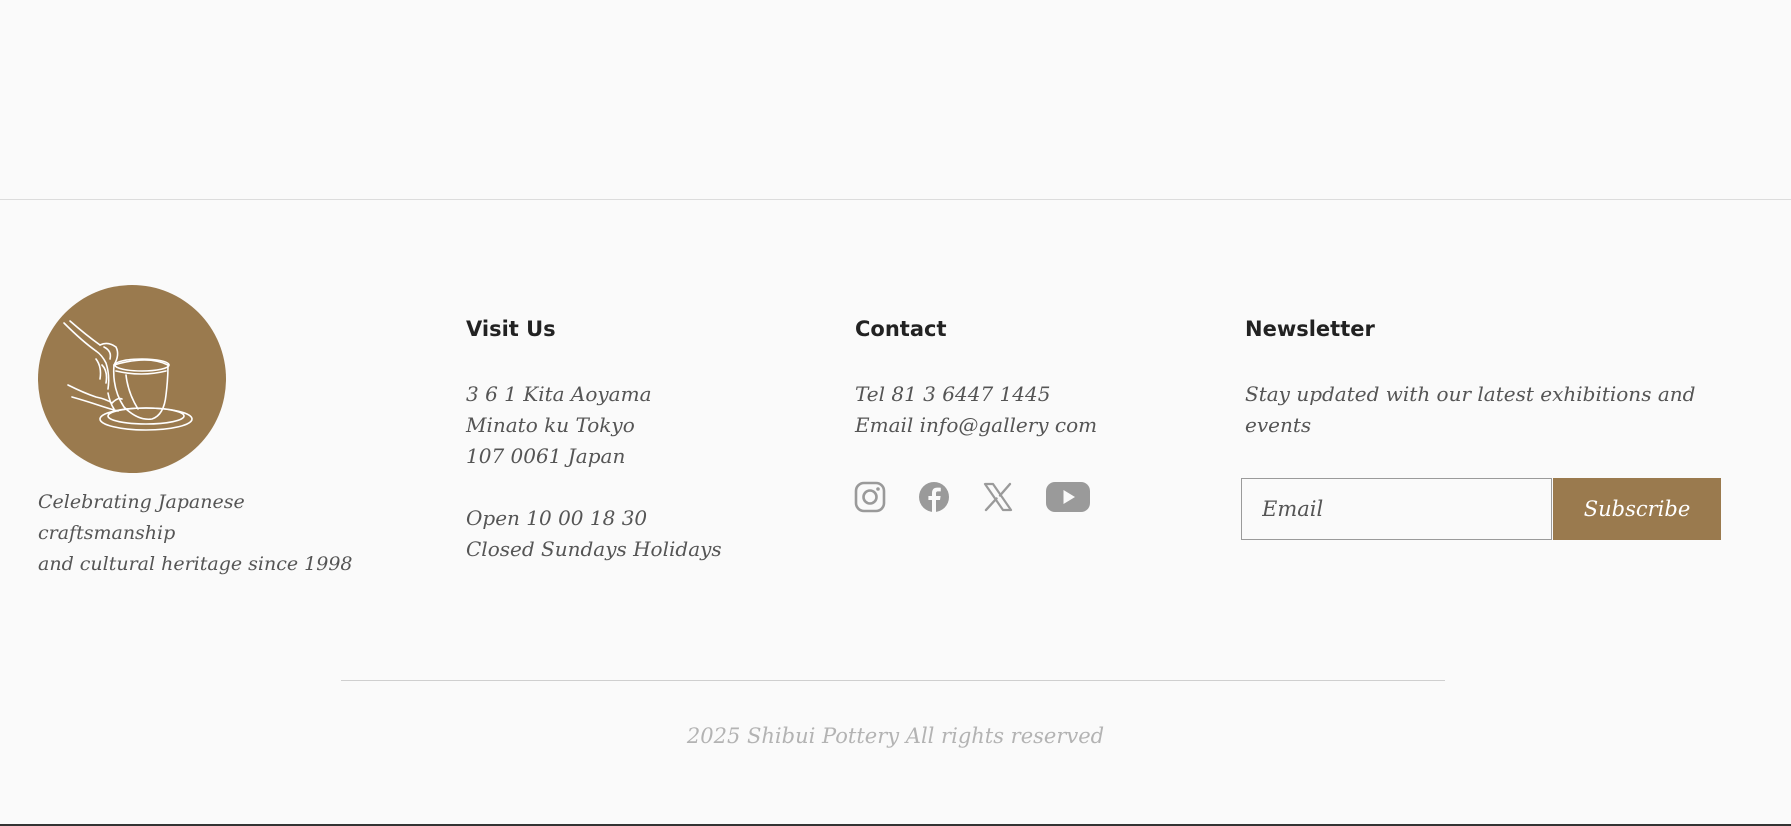  What do you see at coordinates (128, 375) in the screenshot?
I see `pottery-wheel-hands-icon` at bounding box center [128, 375].